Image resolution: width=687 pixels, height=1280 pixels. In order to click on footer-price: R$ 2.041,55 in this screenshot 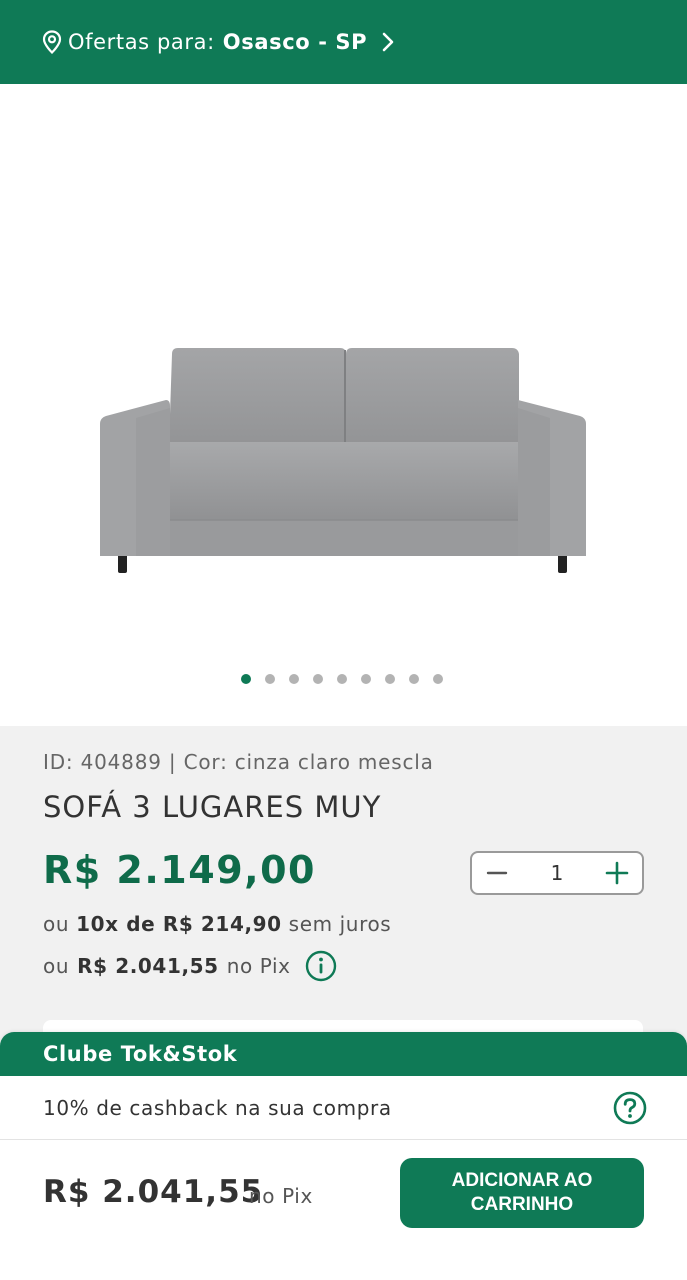, I will do `click(153, 1192)`.